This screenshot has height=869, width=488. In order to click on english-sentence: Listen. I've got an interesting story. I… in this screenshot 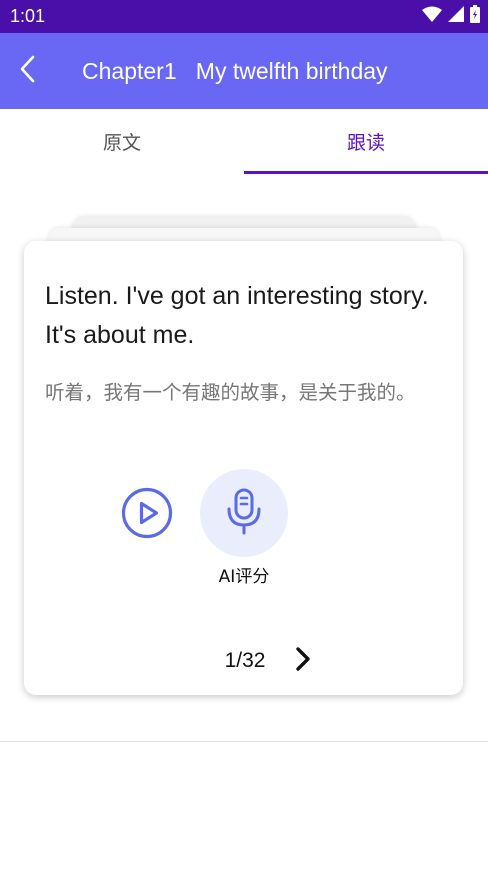, I will do `click(237, 315)`.